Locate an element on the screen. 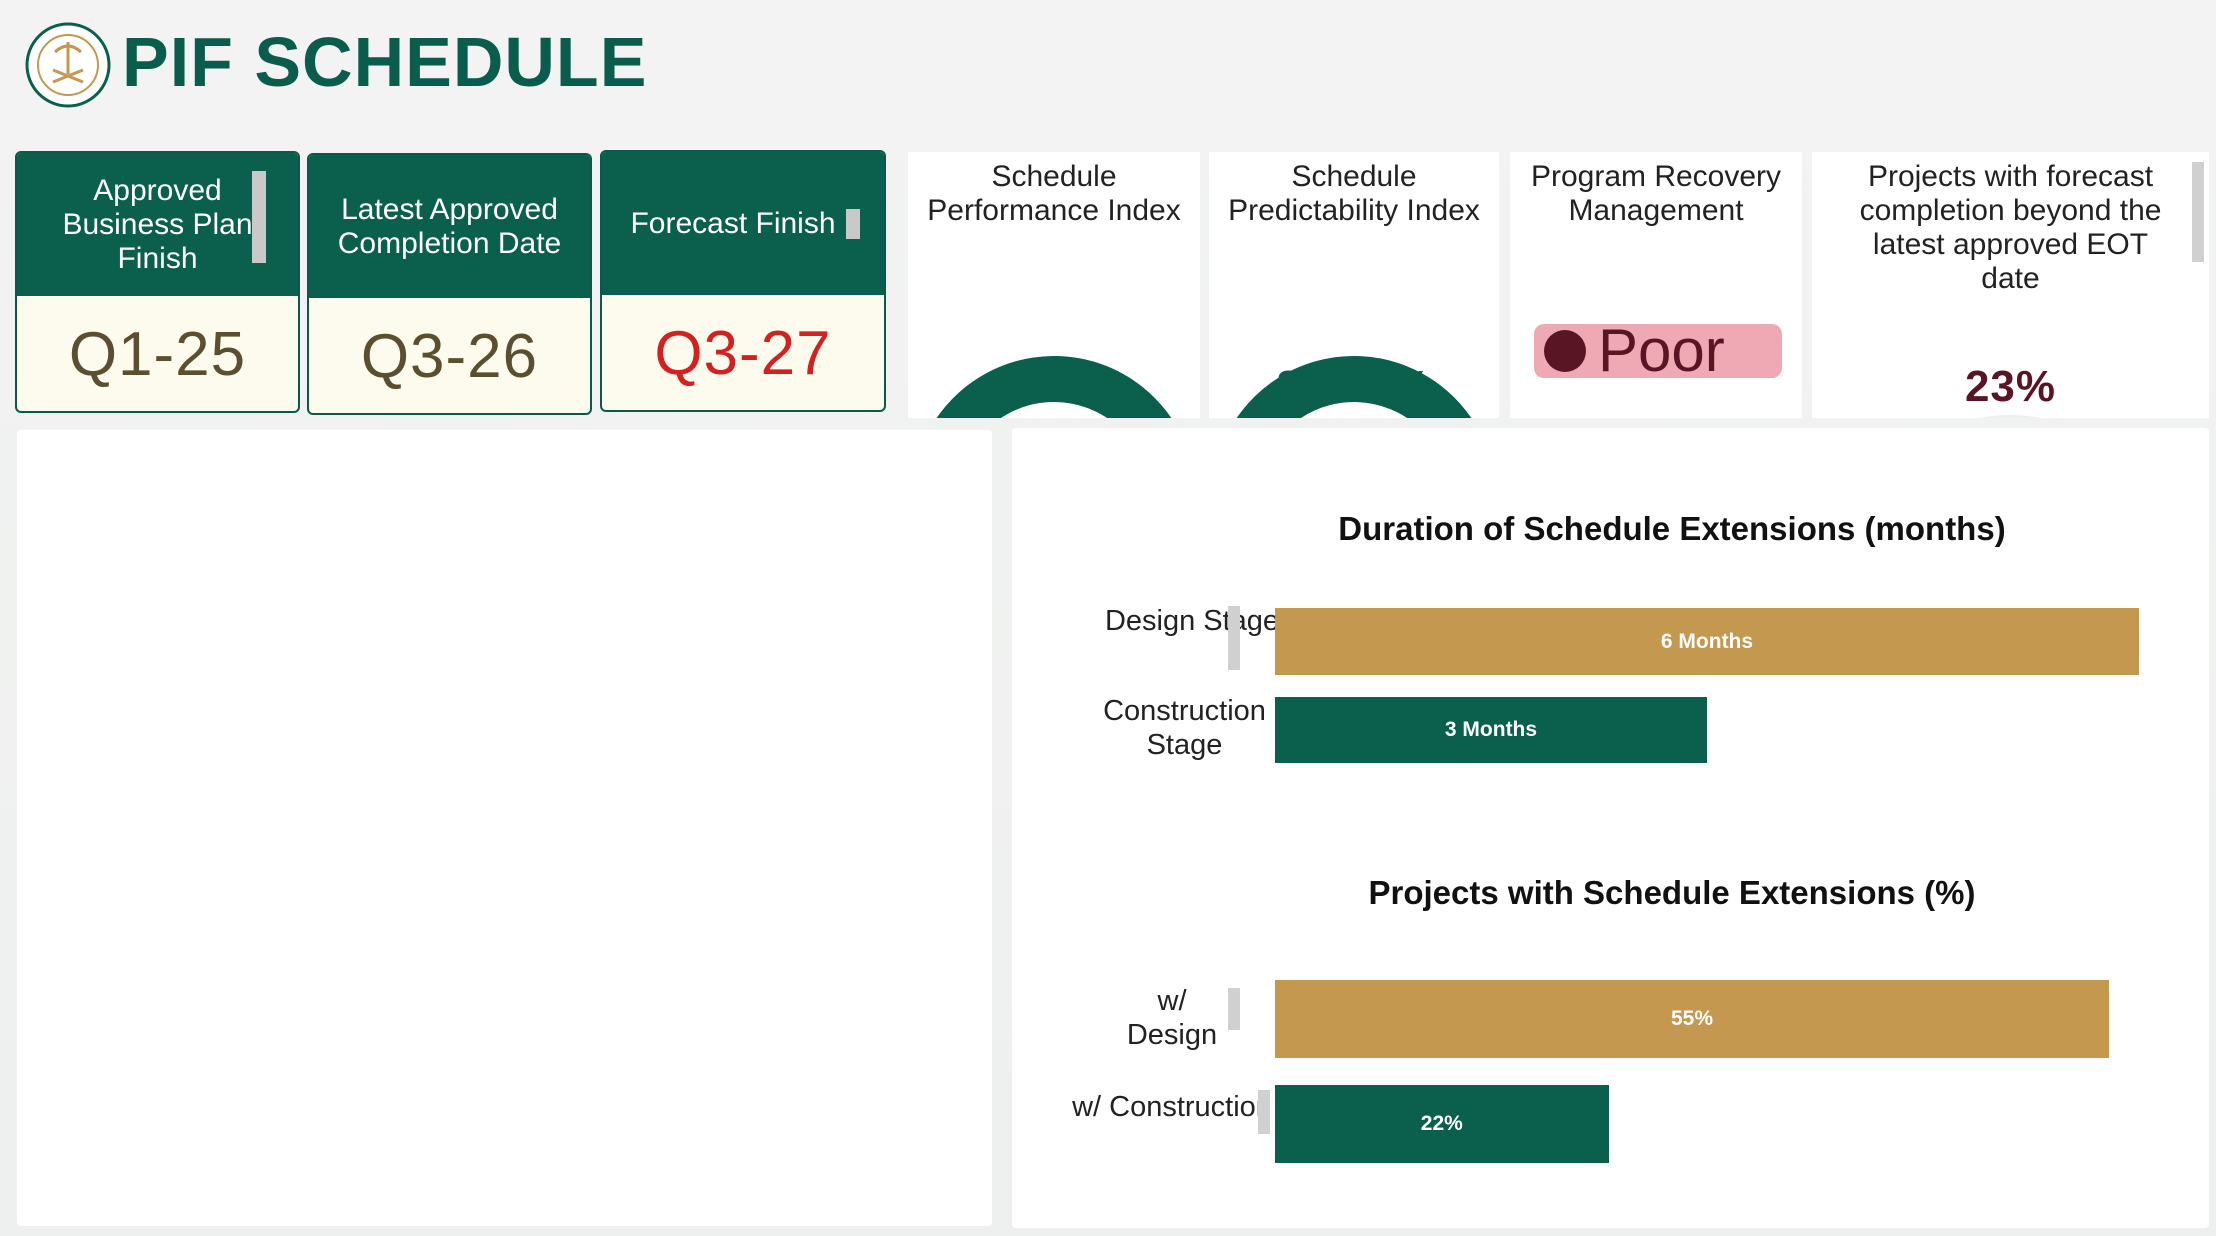  bar-label-with-construction: w/ Construction is located at coordinates (1172, 1107).